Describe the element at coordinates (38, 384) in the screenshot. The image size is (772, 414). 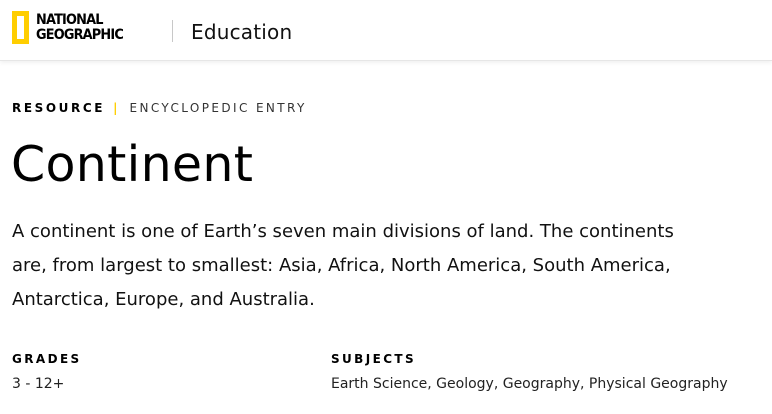
I see `grades-value: 3 - 12+` at that location.